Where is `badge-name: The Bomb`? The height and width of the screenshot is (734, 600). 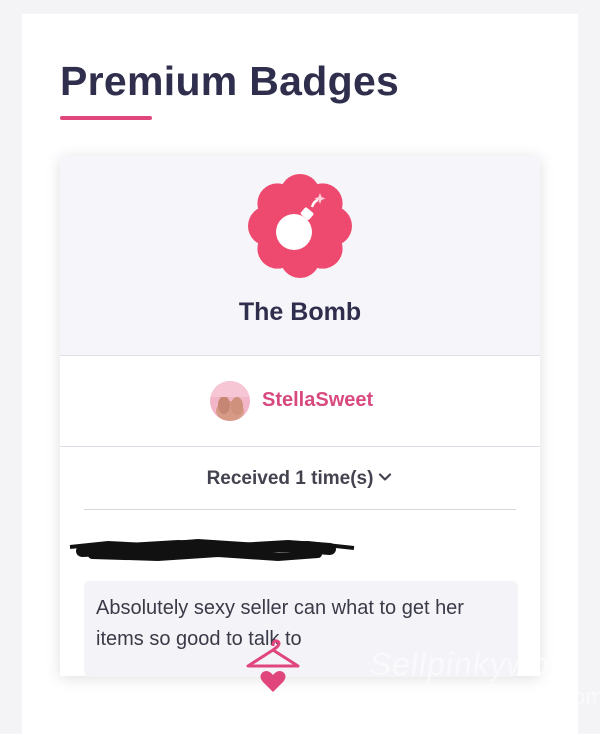
badge-name: The Bomb is located at coordinates (300, 312).